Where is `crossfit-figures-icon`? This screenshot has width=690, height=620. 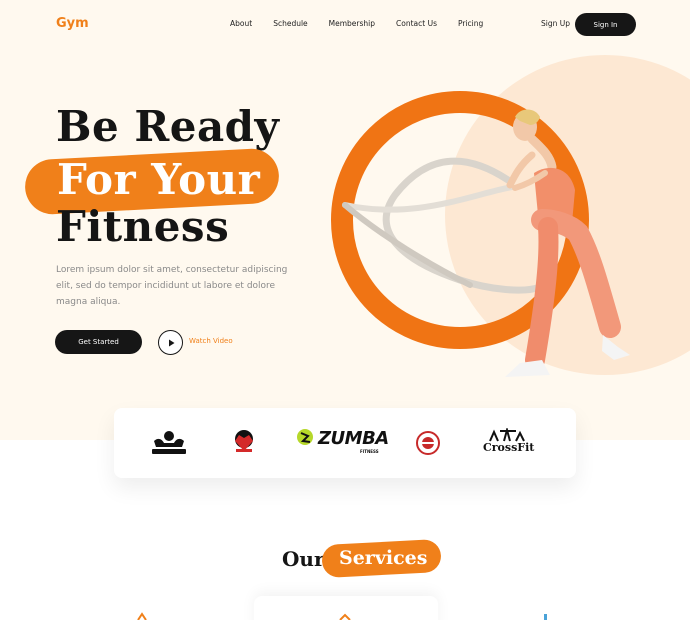
crossfit-figures-icon is located at coordinates (507, 435).